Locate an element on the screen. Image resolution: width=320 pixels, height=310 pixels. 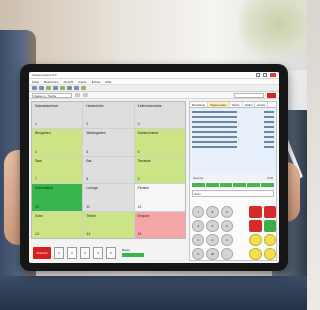
table-number: 6 is located at coordinates (138, 151).